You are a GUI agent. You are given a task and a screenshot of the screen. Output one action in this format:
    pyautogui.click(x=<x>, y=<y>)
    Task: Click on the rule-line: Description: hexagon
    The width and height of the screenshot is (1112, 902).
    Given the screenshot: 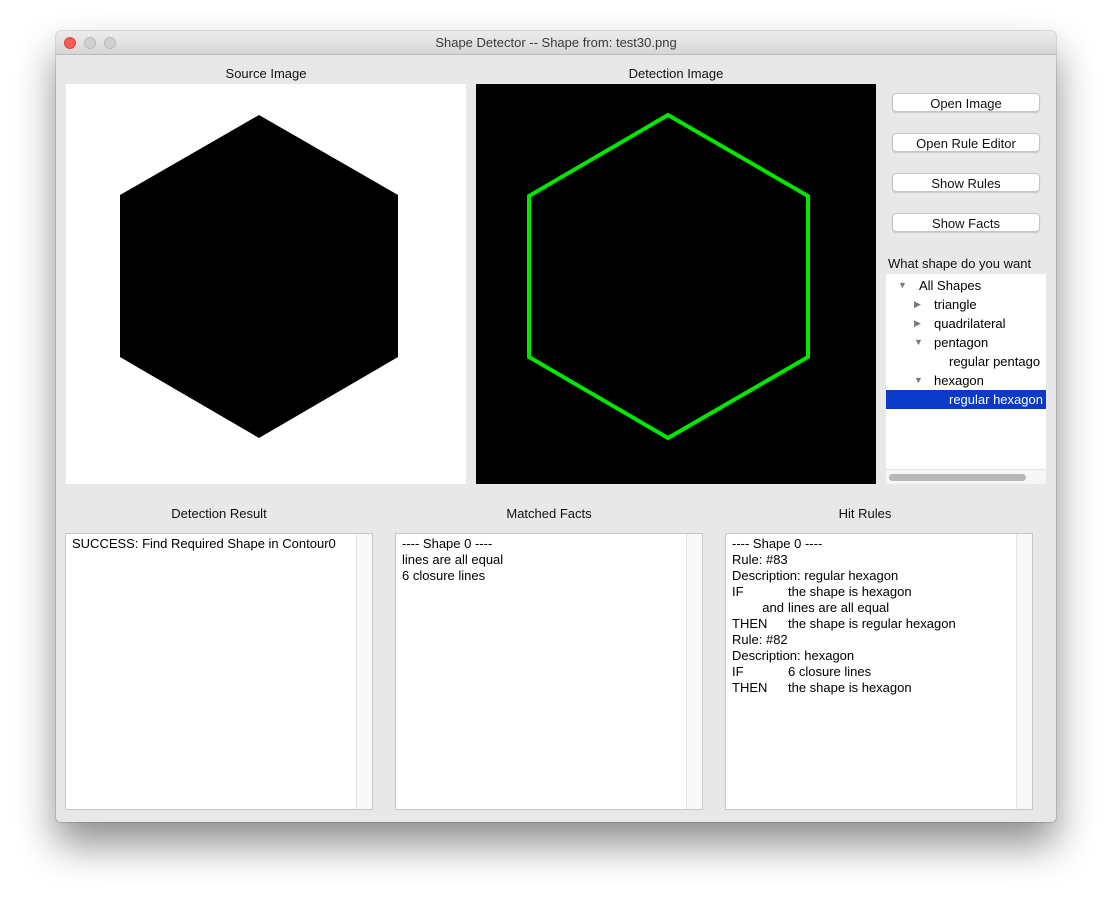 What is the action you would take?
    pyautogui.click(x=793, y=655)
    